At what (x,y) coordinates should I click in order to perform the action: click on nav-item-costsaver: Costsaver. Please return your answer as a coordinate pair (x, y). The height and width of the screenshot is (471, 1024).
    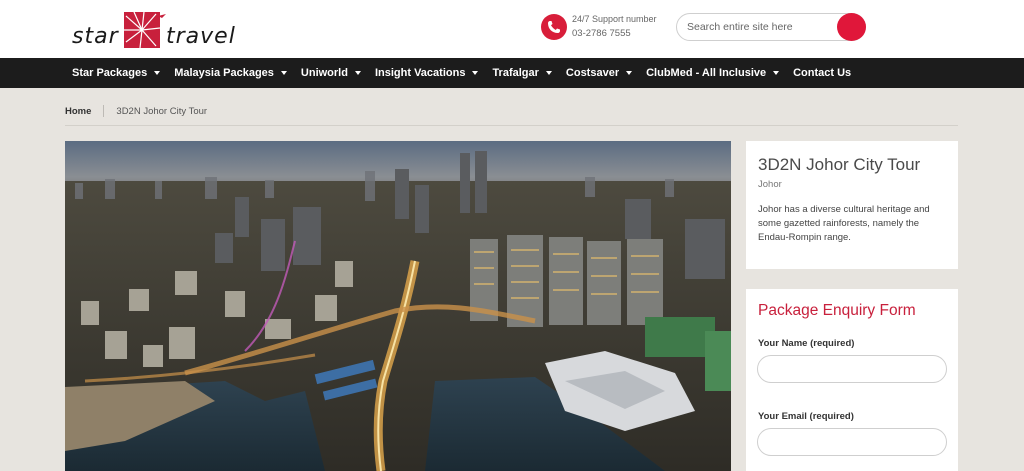
    Looking at the image, I should click on (599, 73).